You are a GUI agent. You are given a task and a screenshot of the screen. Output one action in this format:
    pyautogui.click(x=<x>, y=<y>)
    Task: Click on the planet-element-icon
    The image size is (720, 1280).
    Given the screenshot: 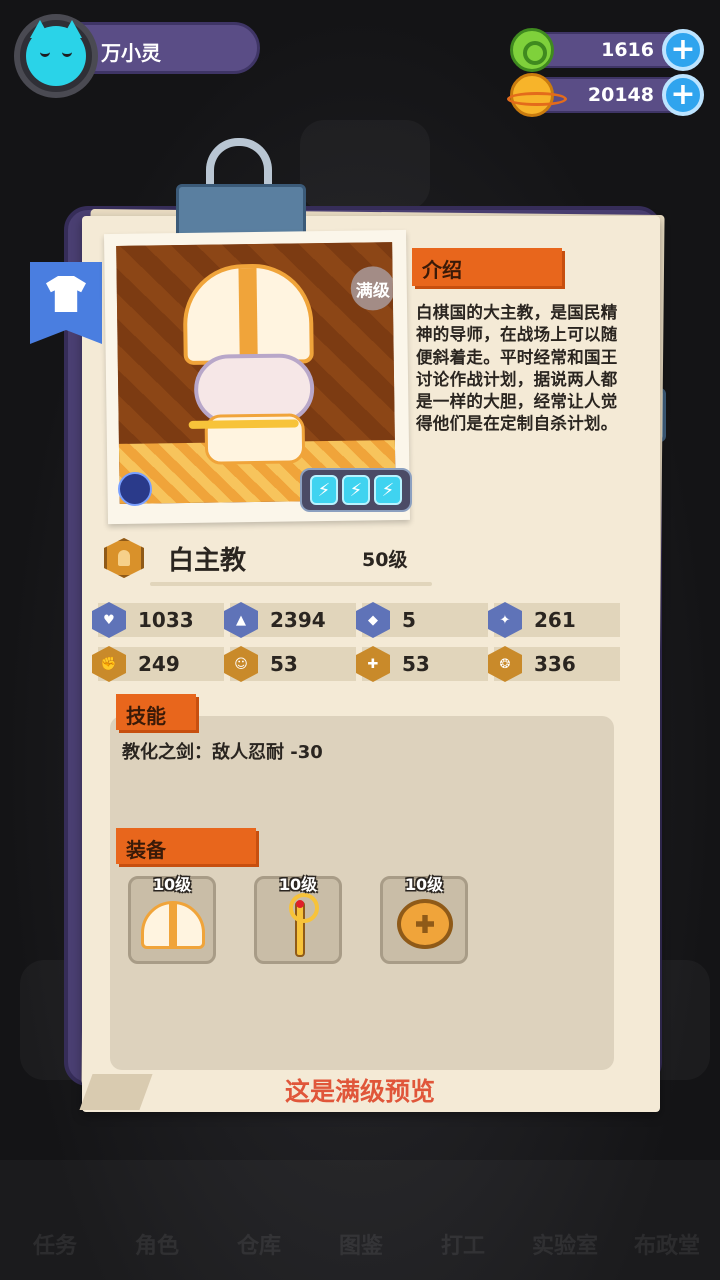 What is the action you would take?
    pyautogui.click(x=135, y=489)
    